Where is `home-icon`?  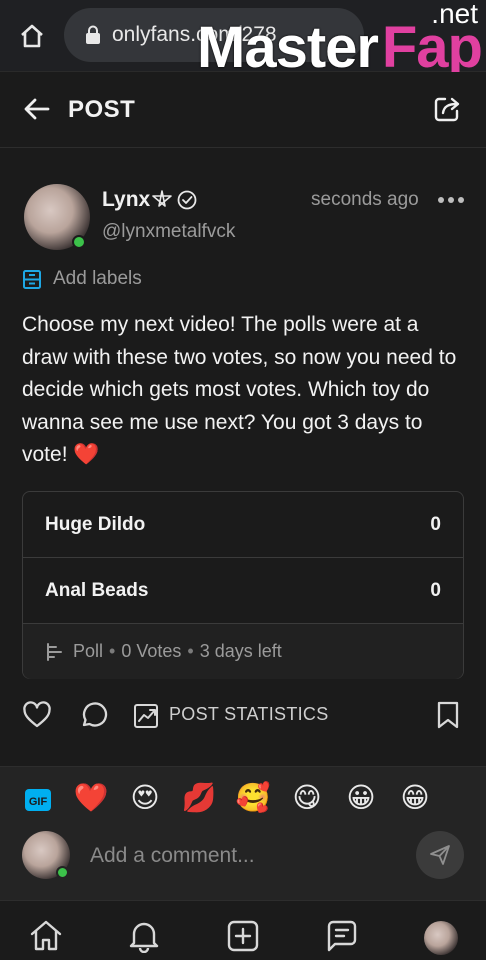 home-icon is located at coordinates (32, 36).